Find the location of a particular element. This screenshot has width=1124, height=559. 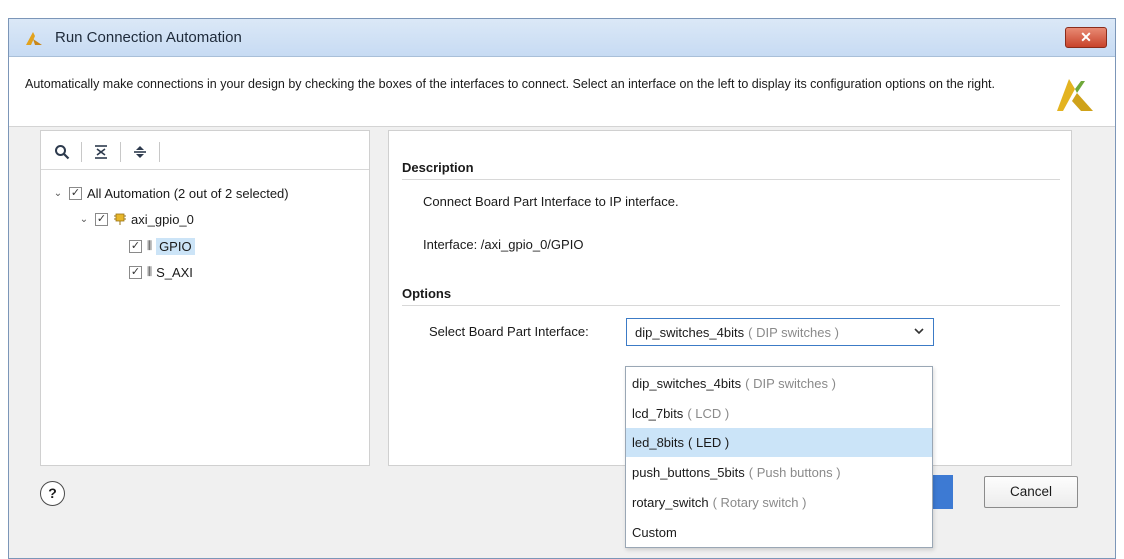

dropdown-option: push_buttons_5bits ( Push buttons ) is located at coordinates (779, 472).